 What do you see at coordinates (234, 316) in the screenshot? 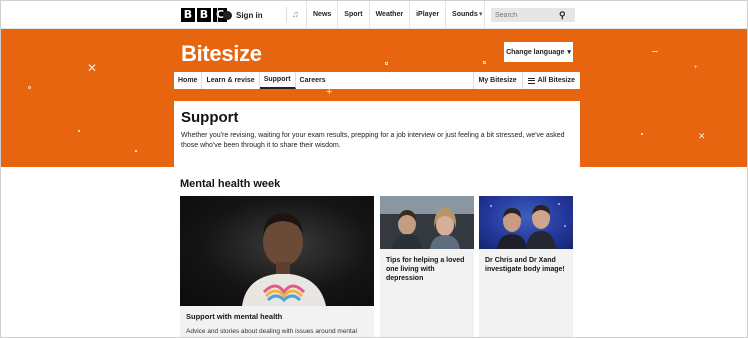
I see `card-title: Support with mental health` at bounding box center [234, 316].